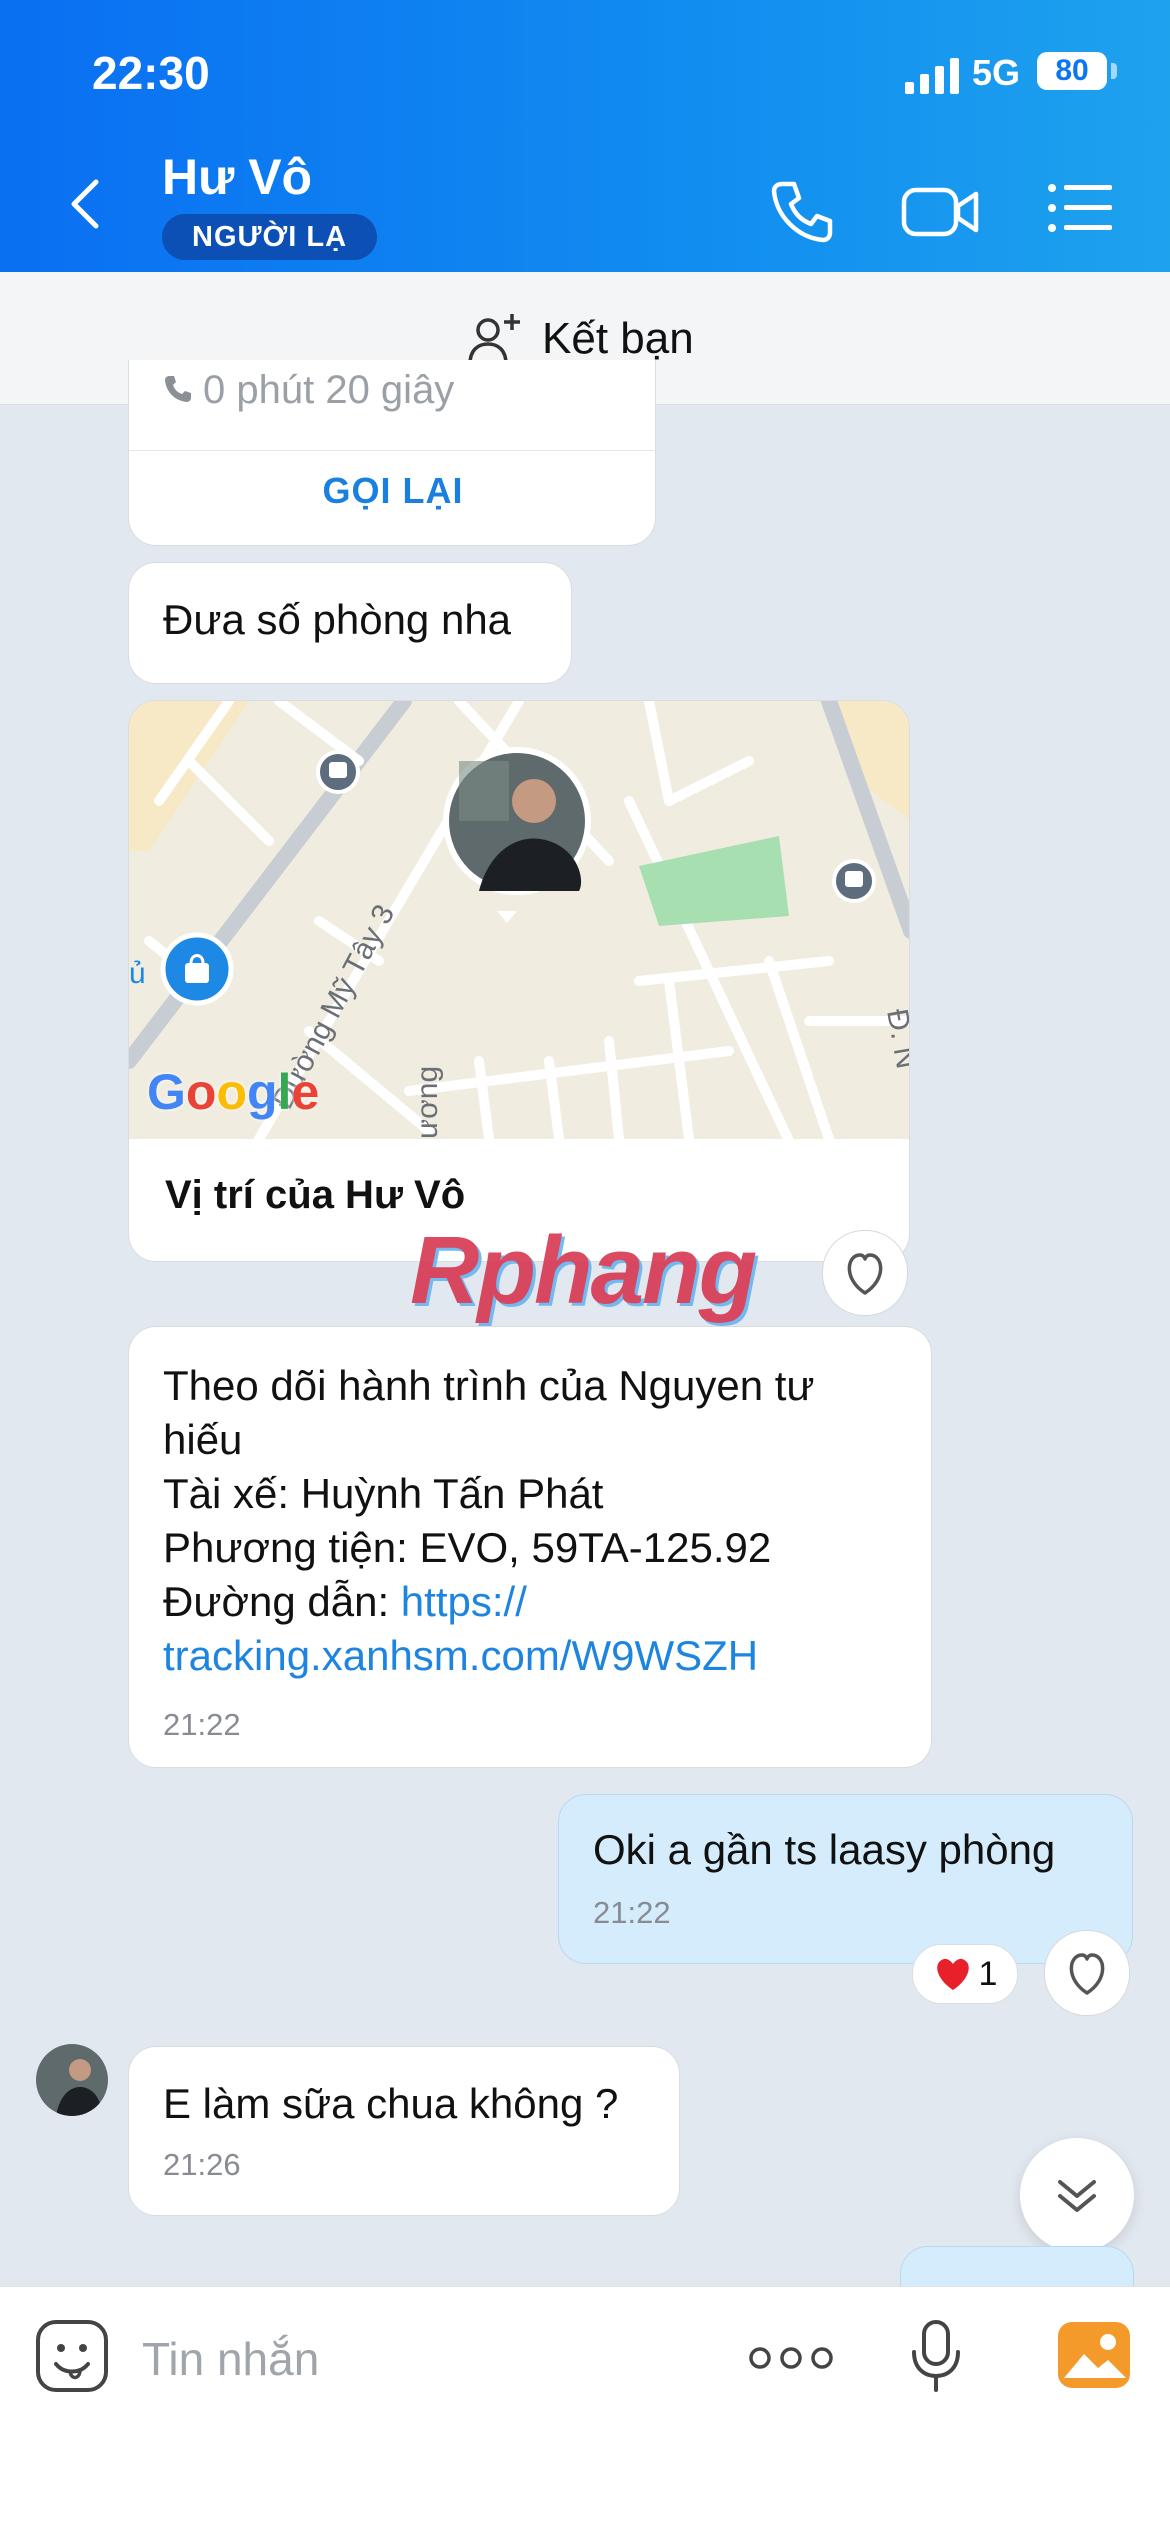 The width and height of the screenshot is (1170, 2533). I want to click on scroll-down-button, so click(1077, 2195).